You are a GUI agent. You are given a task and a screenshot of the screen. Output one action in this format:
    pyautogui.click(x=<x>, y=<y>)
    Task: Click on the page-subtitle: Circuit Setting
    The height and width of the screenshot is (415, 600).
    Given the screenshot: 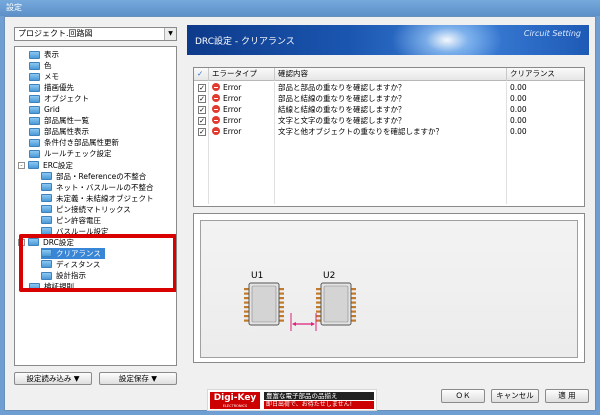 What is the action you would take?
    pyautogui.click(x=552, y=33)
    